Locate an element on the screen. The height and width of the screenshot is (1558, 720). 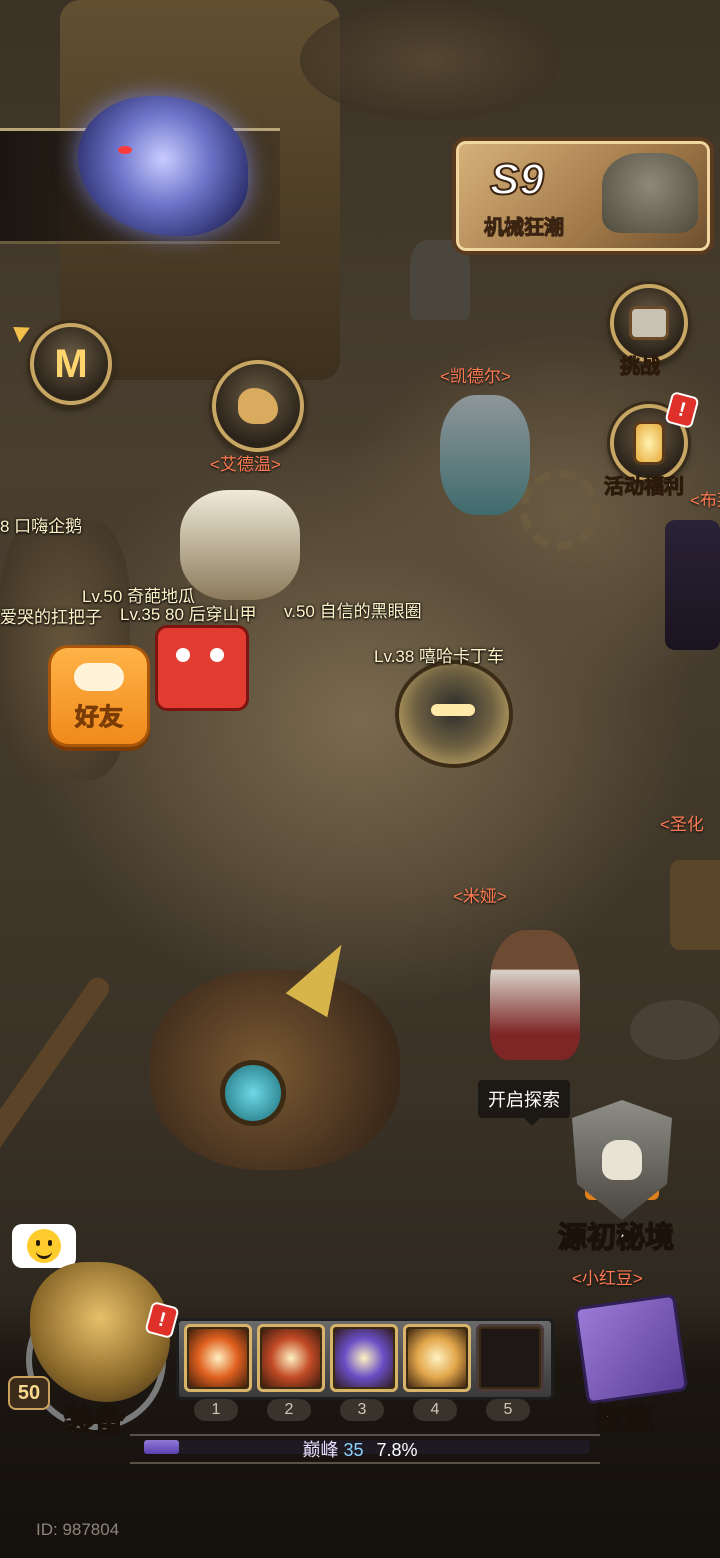
npc-kaideer-character is located at coordinates (485, 455).